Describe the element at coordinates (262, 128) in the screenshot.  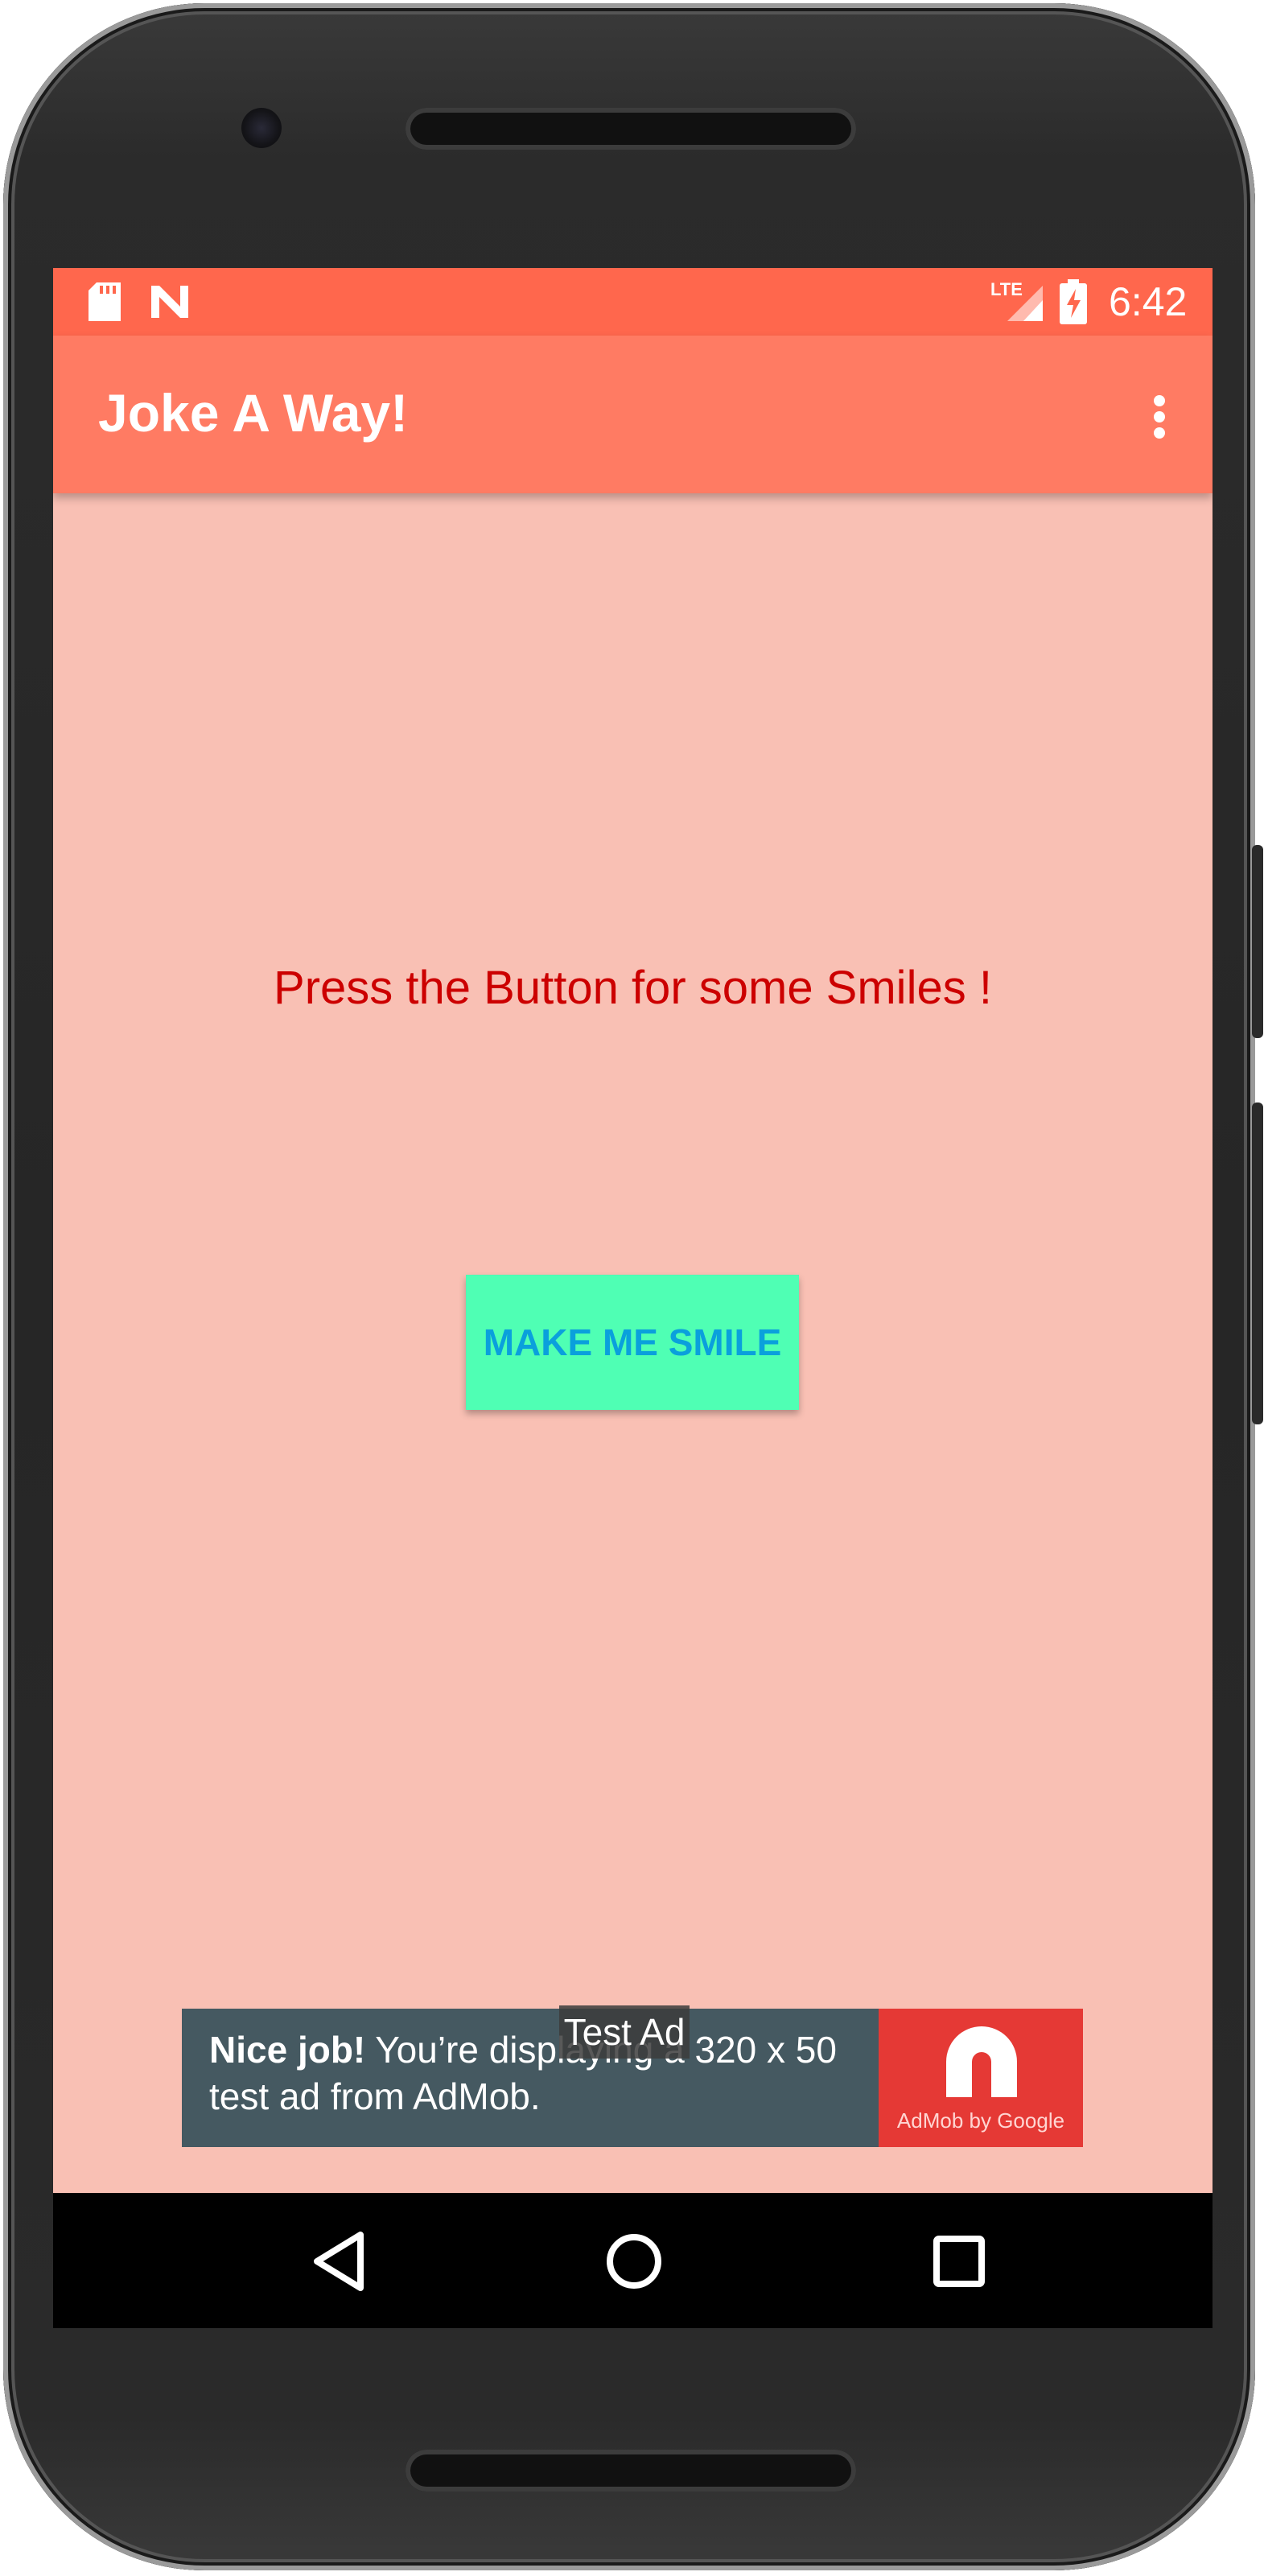
I see `front-camera` at that location.